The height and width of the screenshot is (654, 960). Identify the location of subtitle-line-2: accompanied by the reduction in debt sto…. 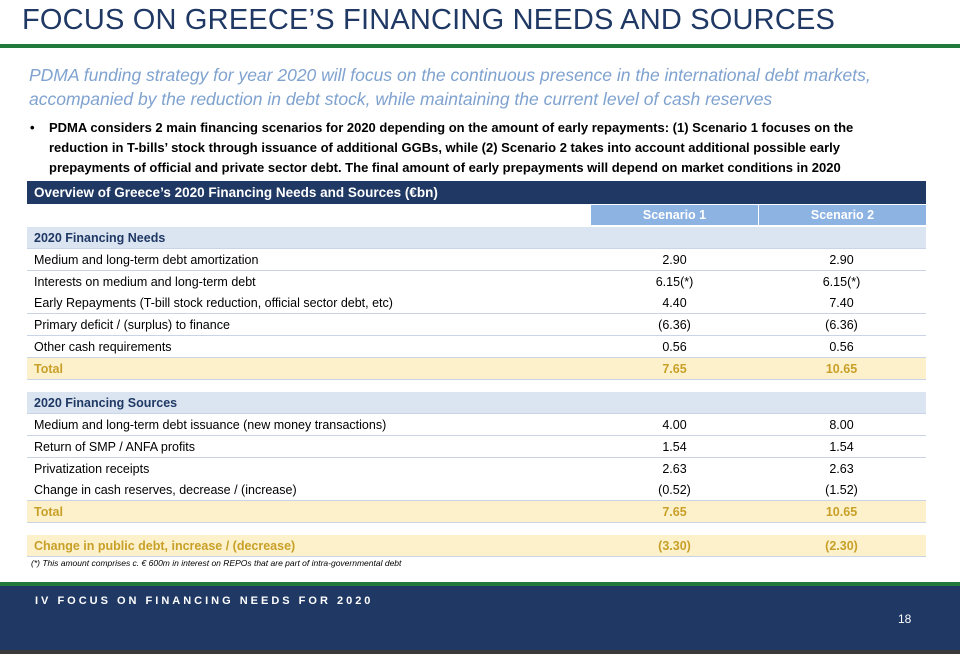
(401, 99).